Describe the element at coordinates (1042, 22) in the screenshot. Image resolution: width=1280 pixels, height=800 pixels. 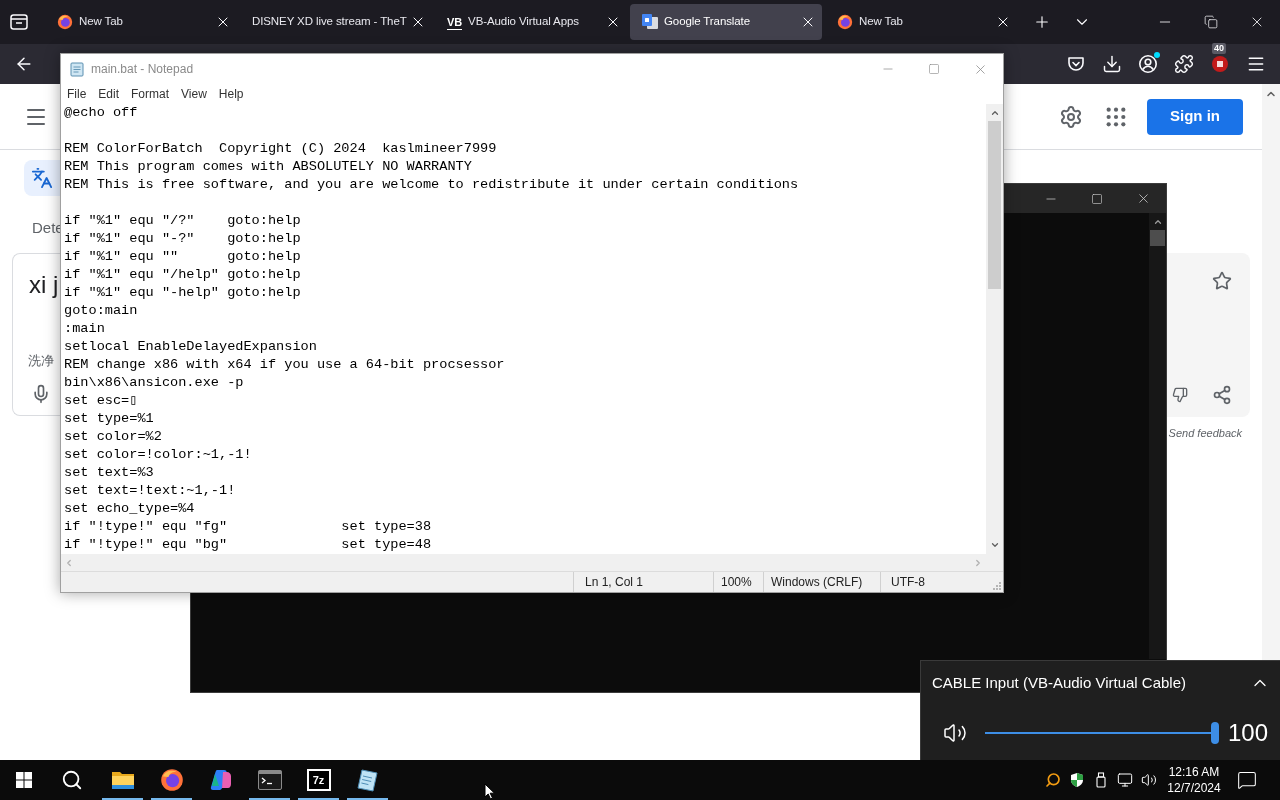
I see `new-tab-icon` at that location.